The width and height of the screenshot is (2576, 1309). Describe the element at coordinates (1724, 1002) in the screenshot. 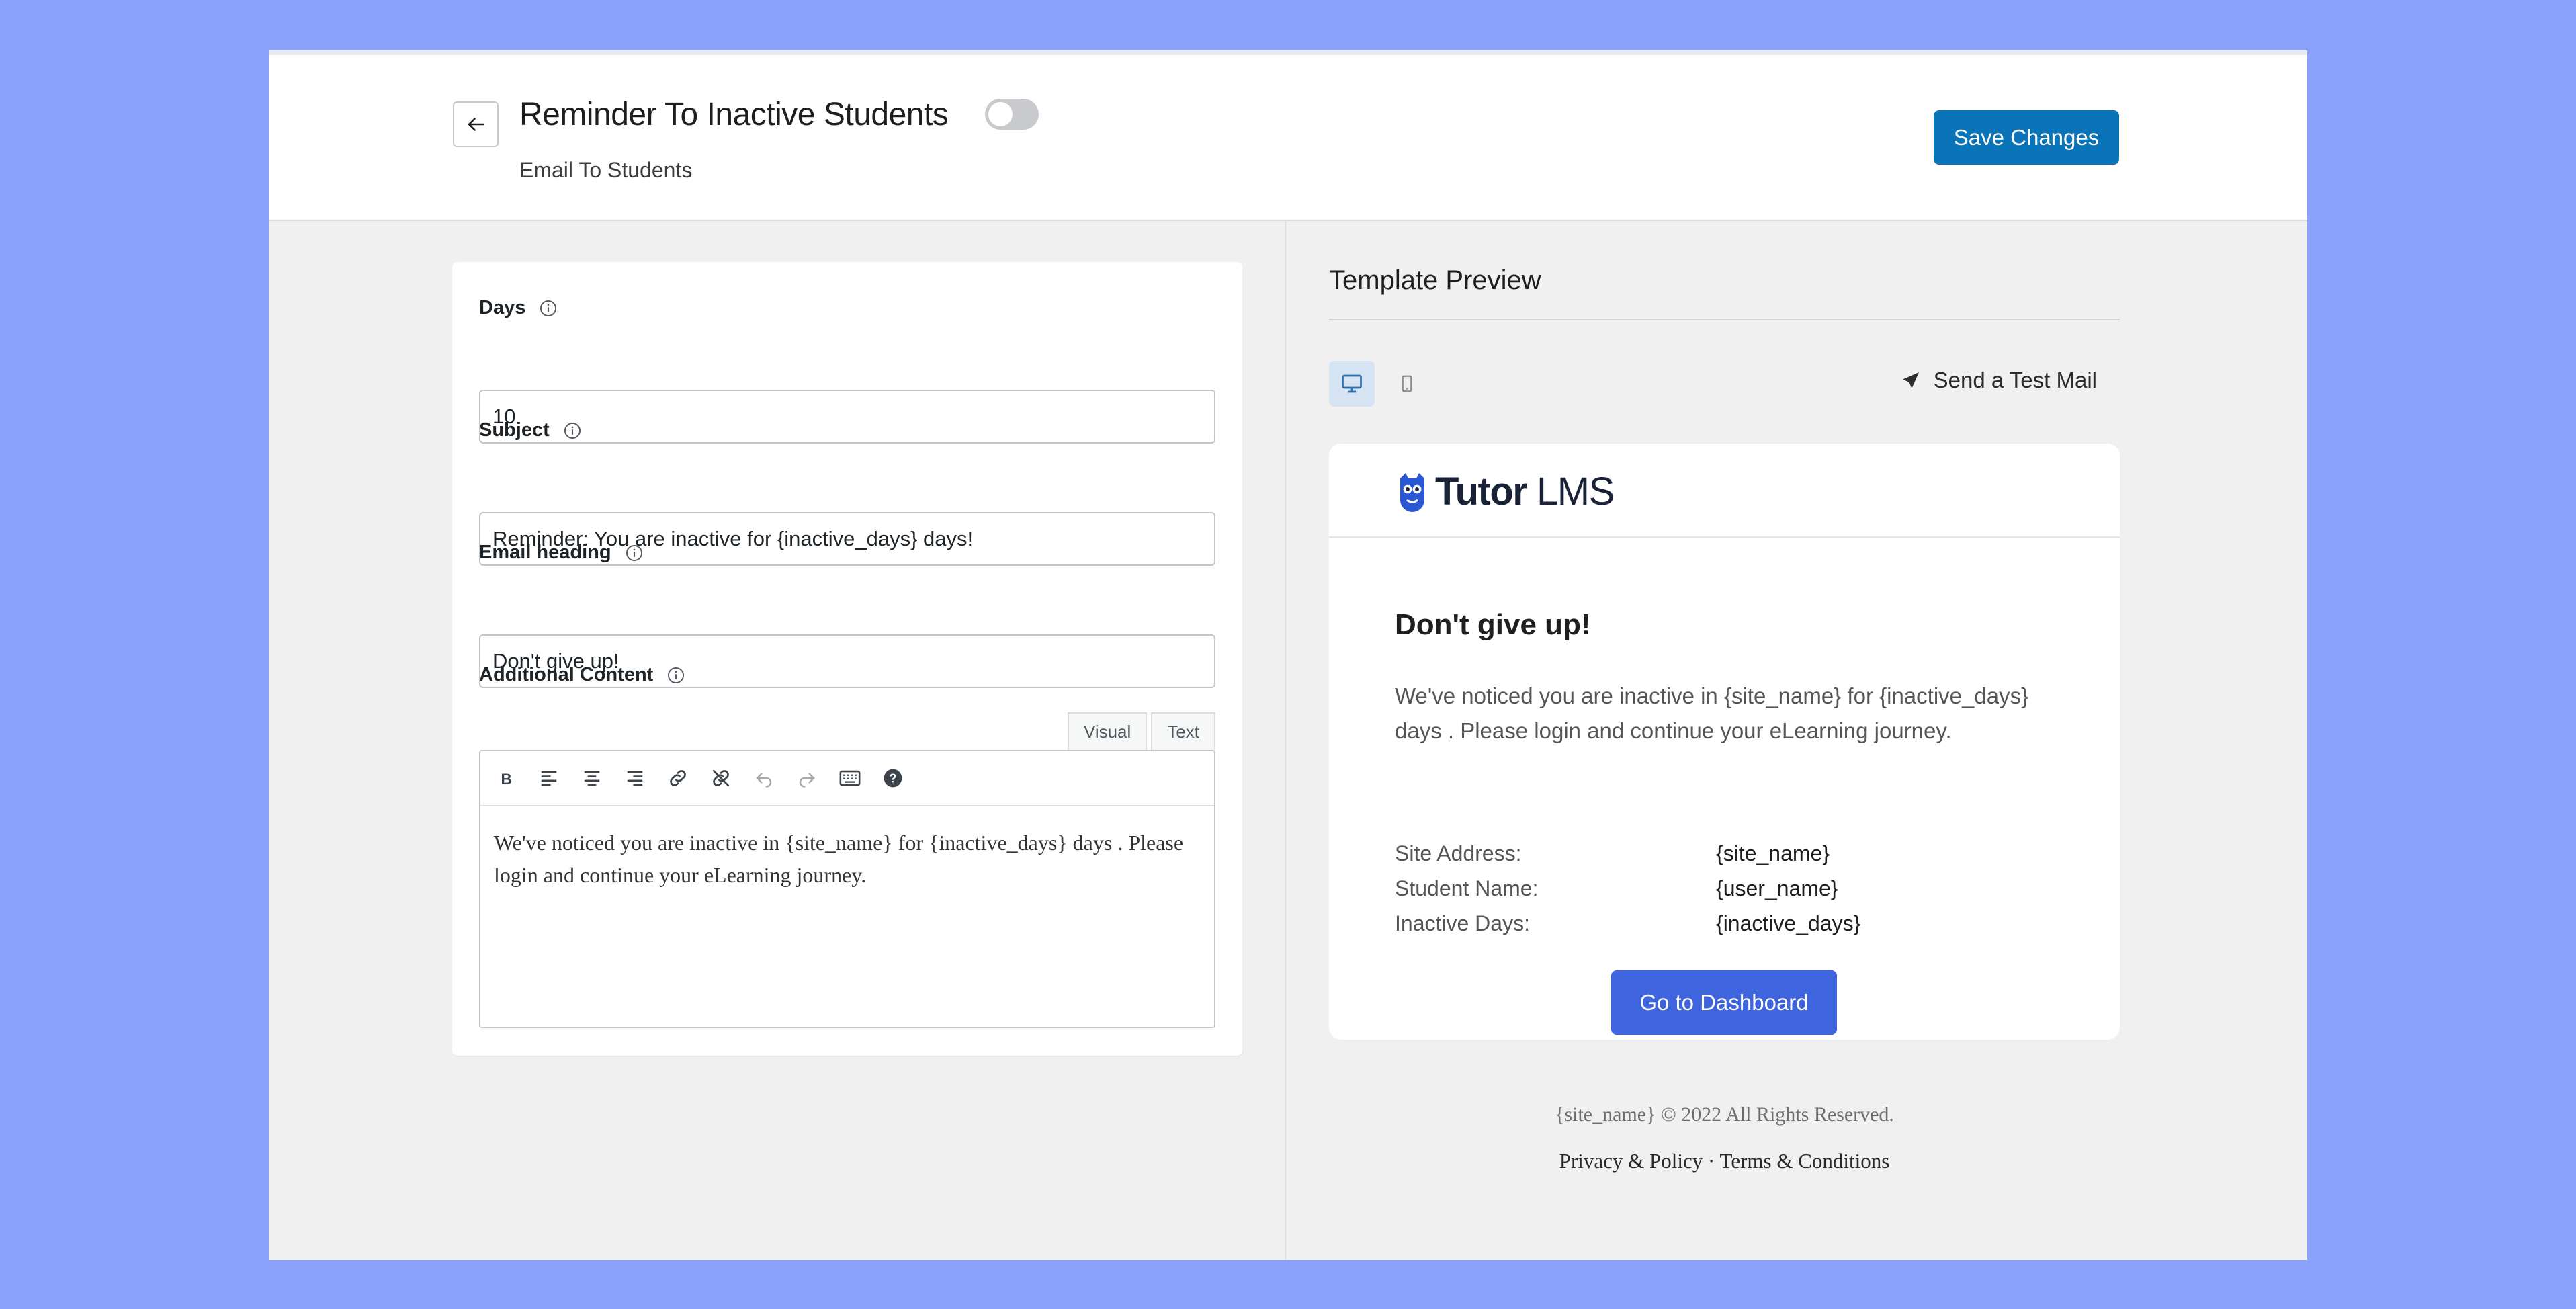

I see `go-to-dashboard-button: Go to Dashboard` at that location.